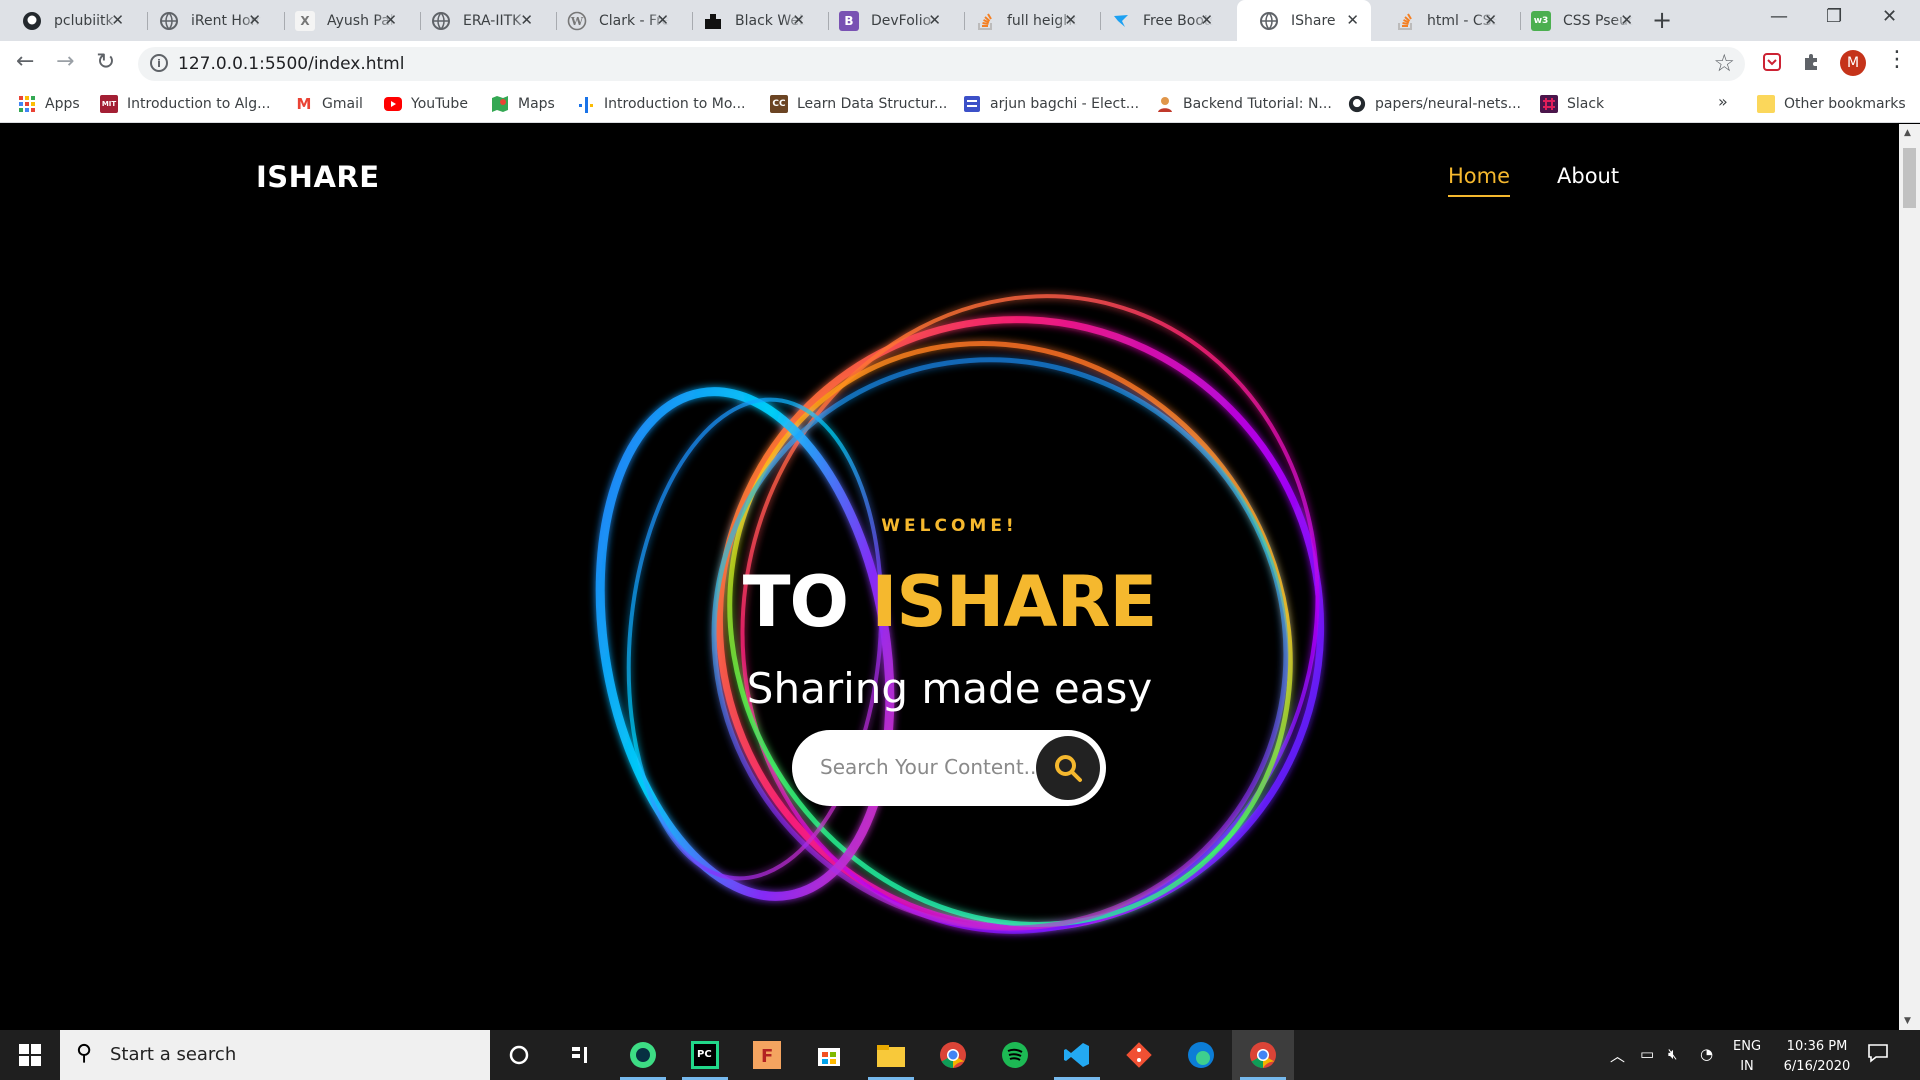  Describe the element at coordinates (1907, 1021) in the screenshot. I see `scroll-down-arrow-icon: ▼` at that location.